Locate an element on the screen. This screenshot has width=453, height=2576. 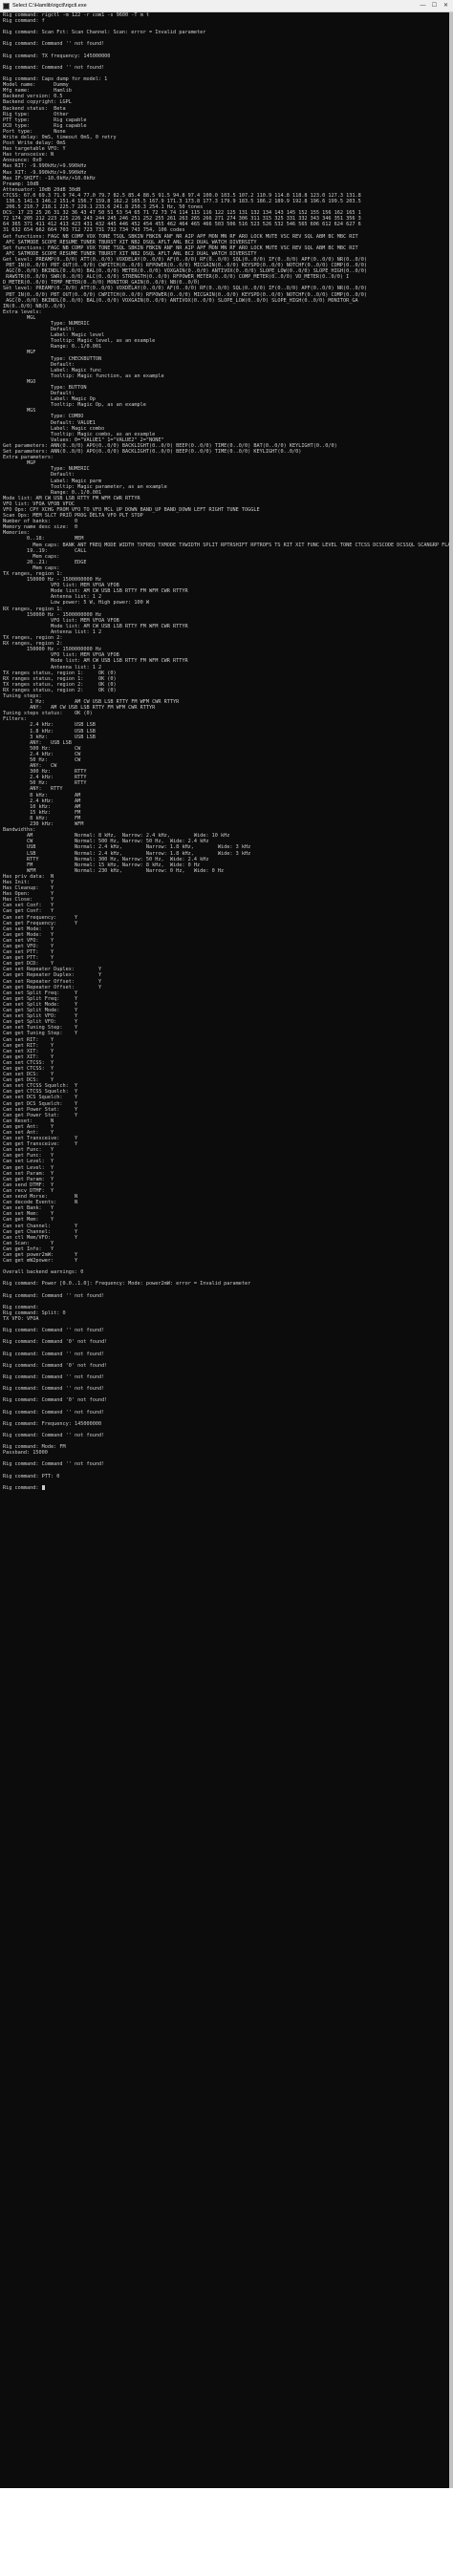
console-line: Can get mW2power: Y is located at coordinates (40, 1261).